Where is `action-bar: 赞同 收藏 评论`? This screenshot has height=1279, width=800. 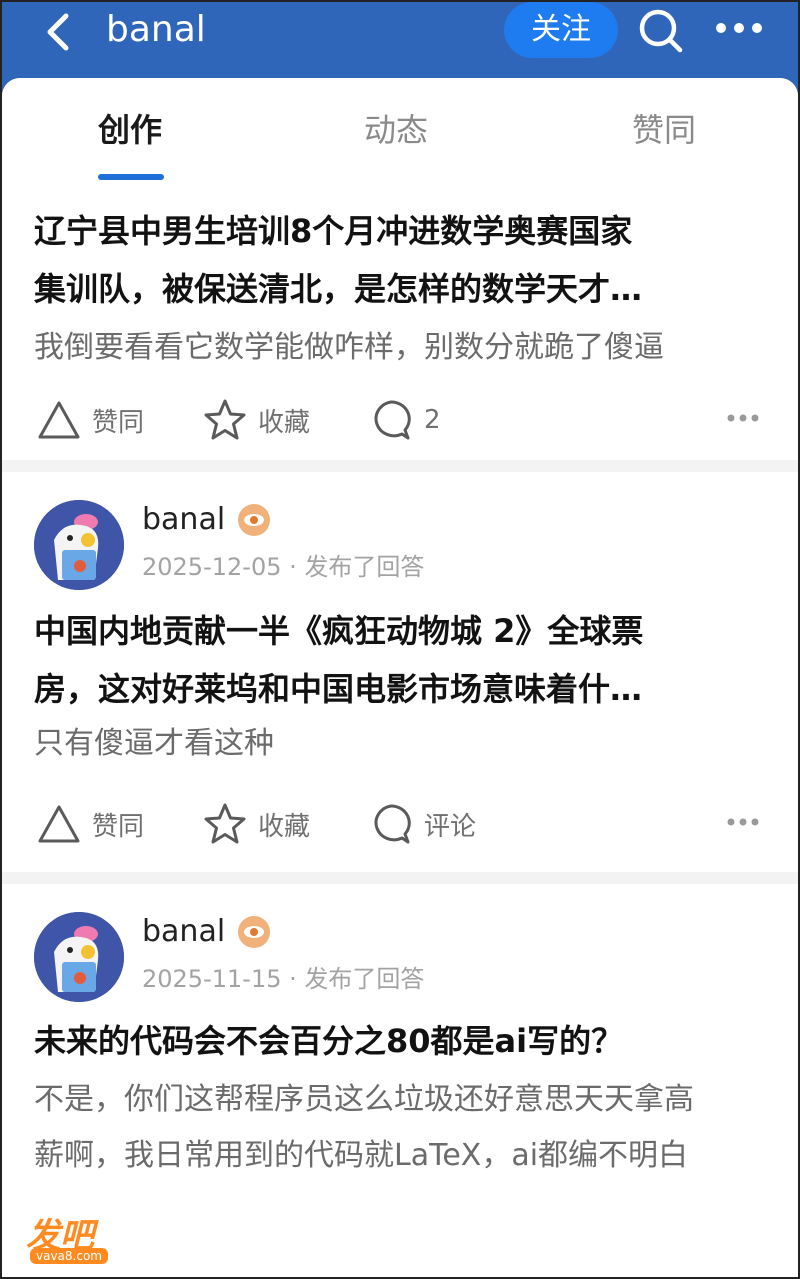 action-bar: 赞同 收藏 评论 is located at coordinates (400, 824).